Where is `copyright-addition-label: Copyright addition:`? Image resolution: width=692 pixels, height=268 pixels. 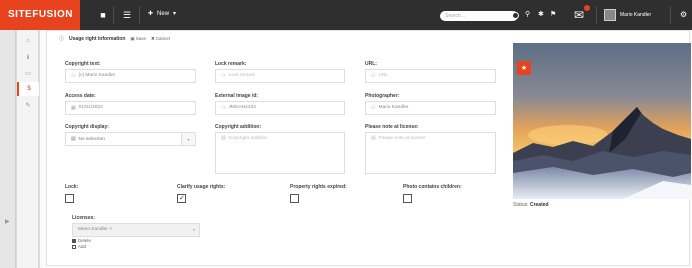
copyright-addition-label: Copyright addition: is located at coordinates (238, 127).